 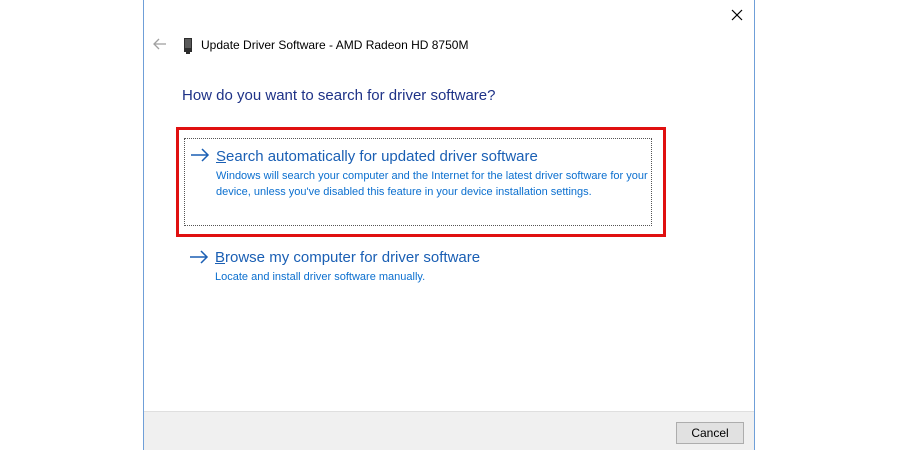 What do you see at coordinates (449, 430) in the screenshot?
I see `dialog-footer: Cancel` at bounding box center [449, 430].